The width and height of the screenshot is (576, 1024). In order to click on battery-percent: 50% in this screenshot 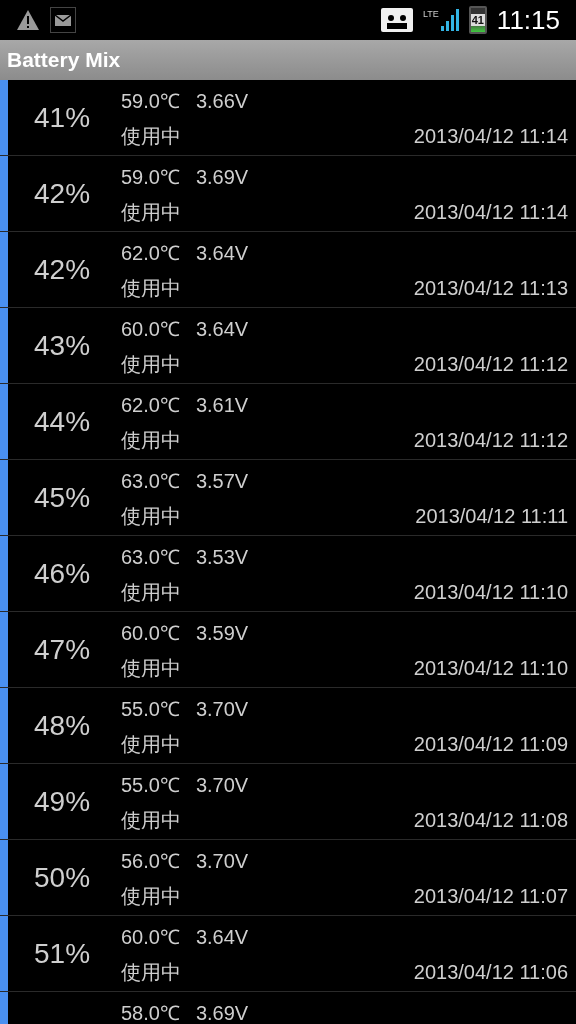, I will do `click(62, 877)`.